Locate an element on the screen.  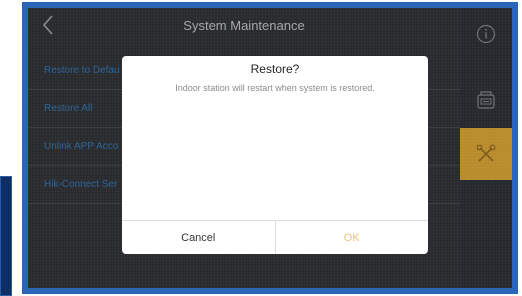
background-window-edge is located at coordinates (6, 236).